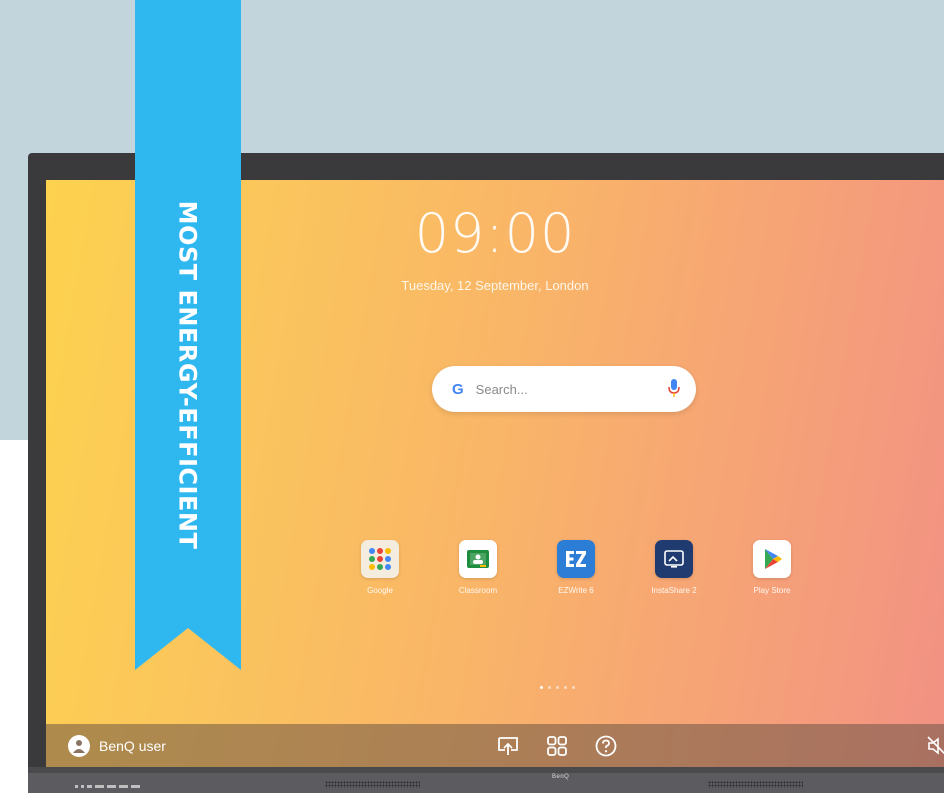 The height and width of the screenshot is (793, 944). I want to click on app-google: Google, so click(380, 575).